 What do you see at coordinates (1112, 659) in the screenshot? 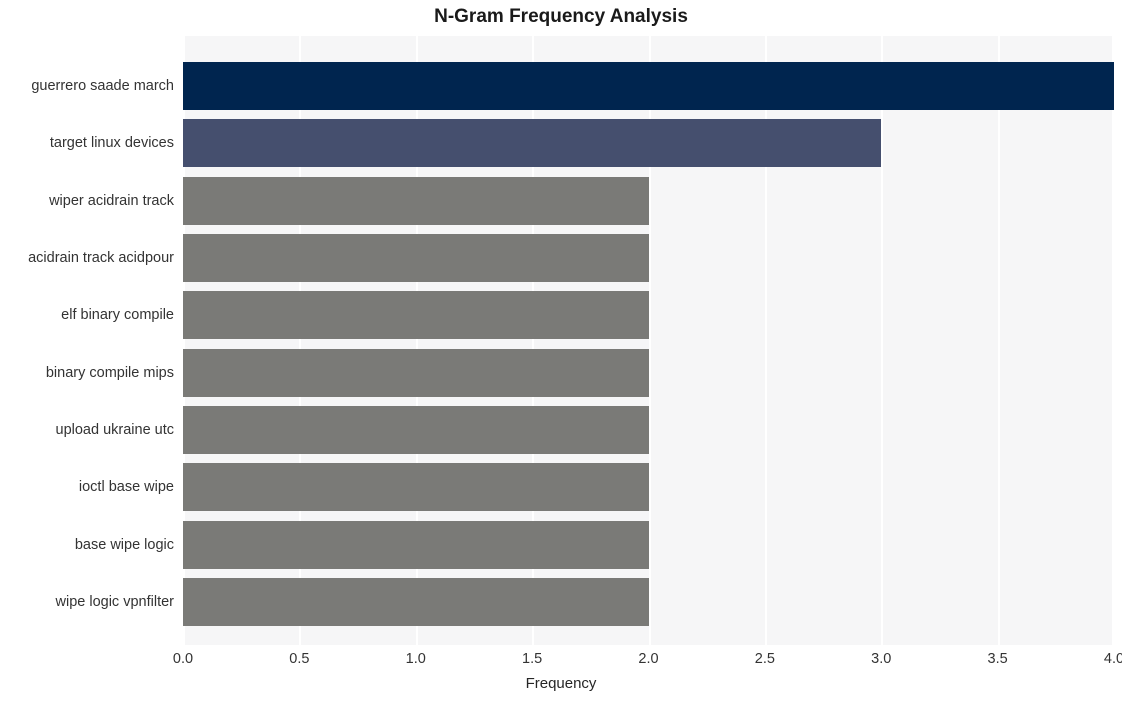
I see `x-axis-tick-label: 4.0` at bounding box center [1112, 659].